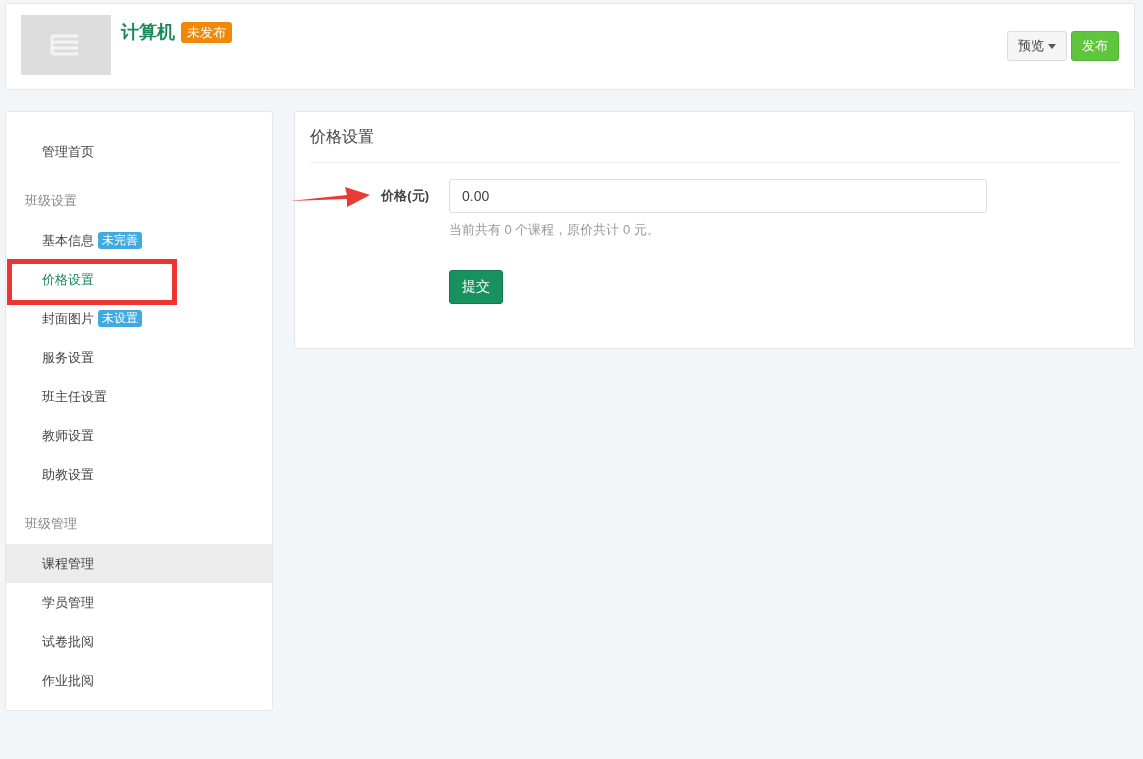 This screenshot has height=759, width=1143. Describe the element at coordinates (555, 230) in the screenshot. I see `help-text: 当前共有 0 个课程，原价共计 0 元。` at that location.